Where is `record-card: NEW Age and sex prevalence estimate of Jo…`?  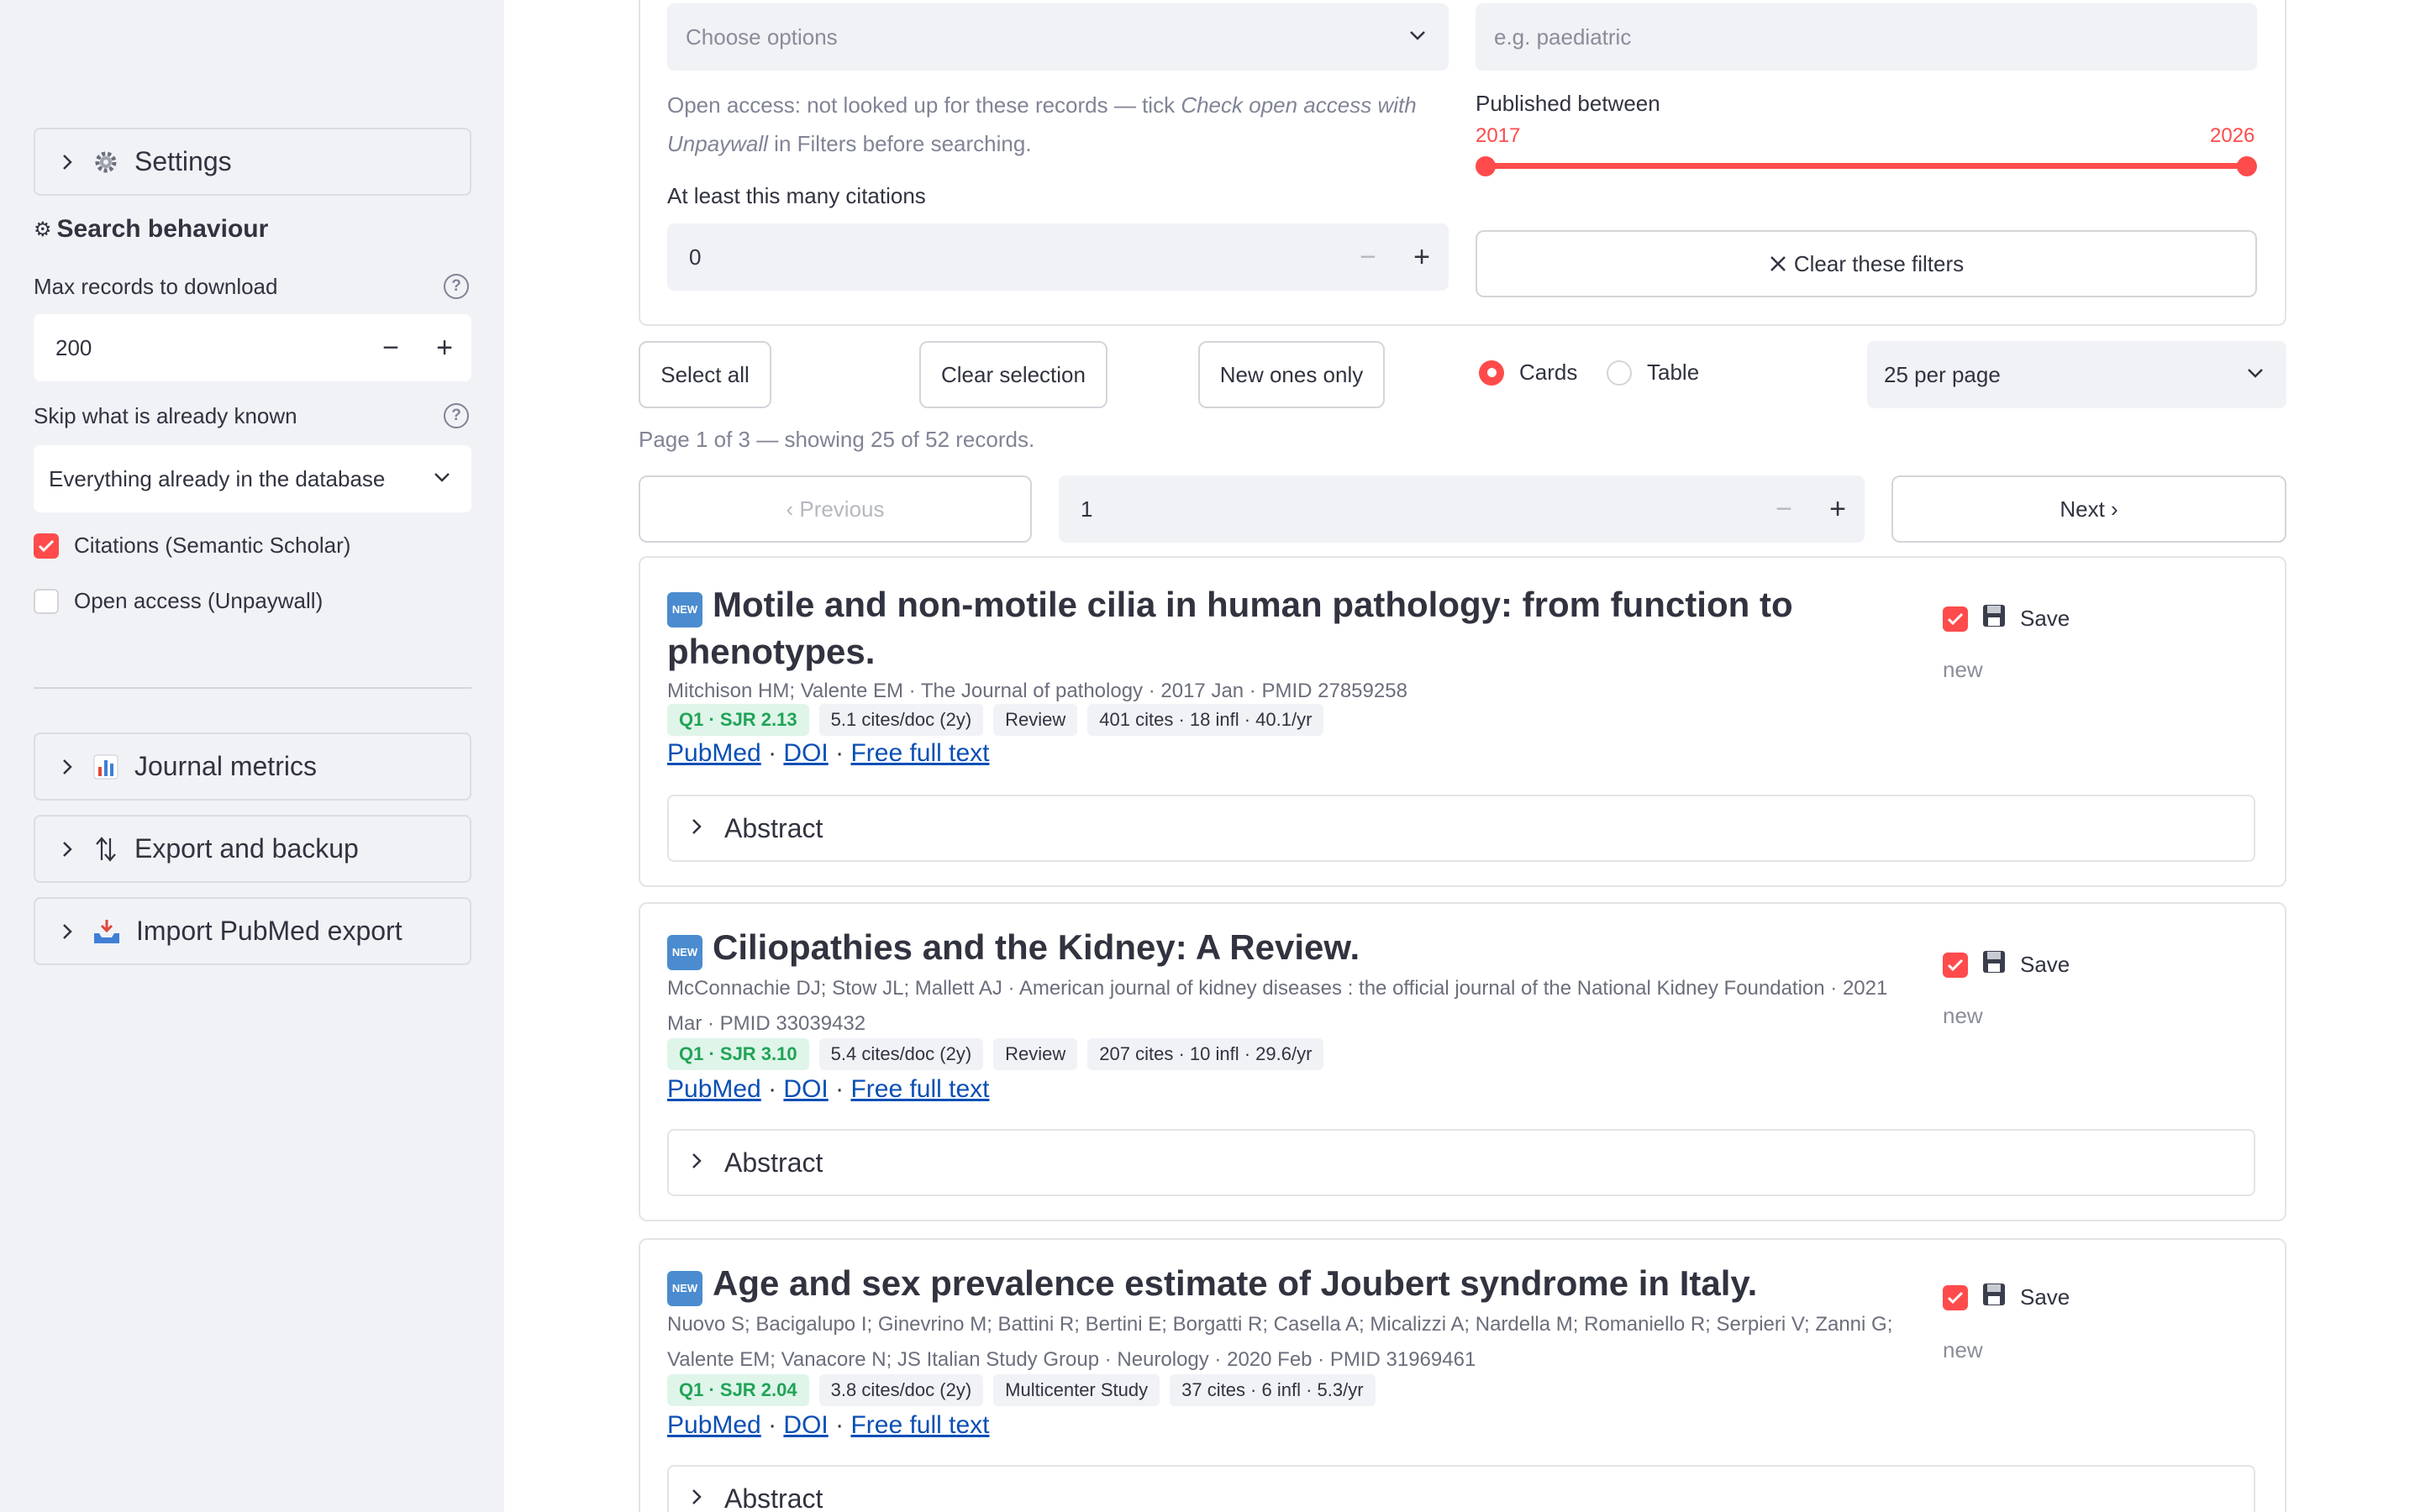
record-card: NEW Age and sex prevalence estimate of Jo… is located at coordinates (1463, 1375).